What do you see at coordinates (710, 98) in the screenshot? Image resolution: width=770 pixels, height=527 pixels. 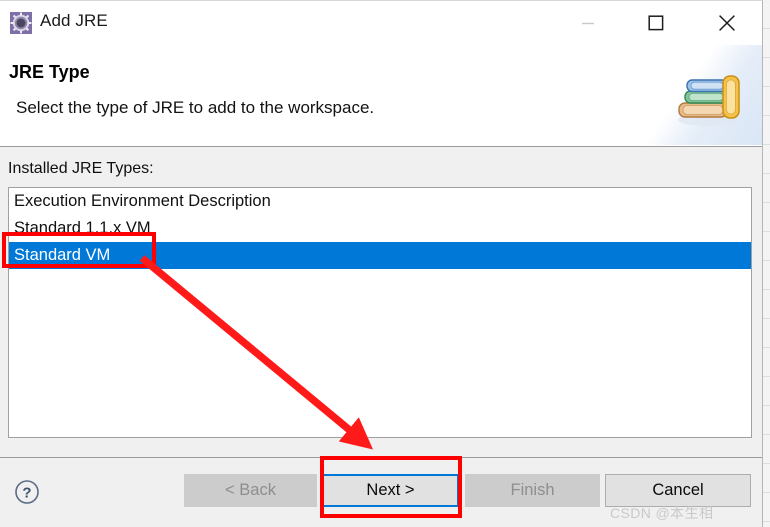 I see `book-stack-icon` at bounding box center [710, 98].